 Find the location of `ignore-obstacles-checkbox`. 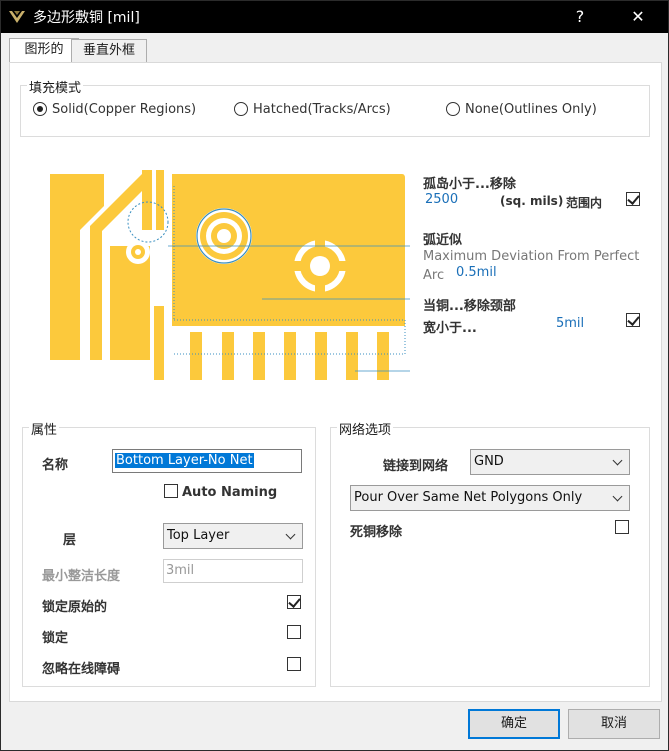

ignore-obstacles-checkbox is located at coordinates (294, 664).